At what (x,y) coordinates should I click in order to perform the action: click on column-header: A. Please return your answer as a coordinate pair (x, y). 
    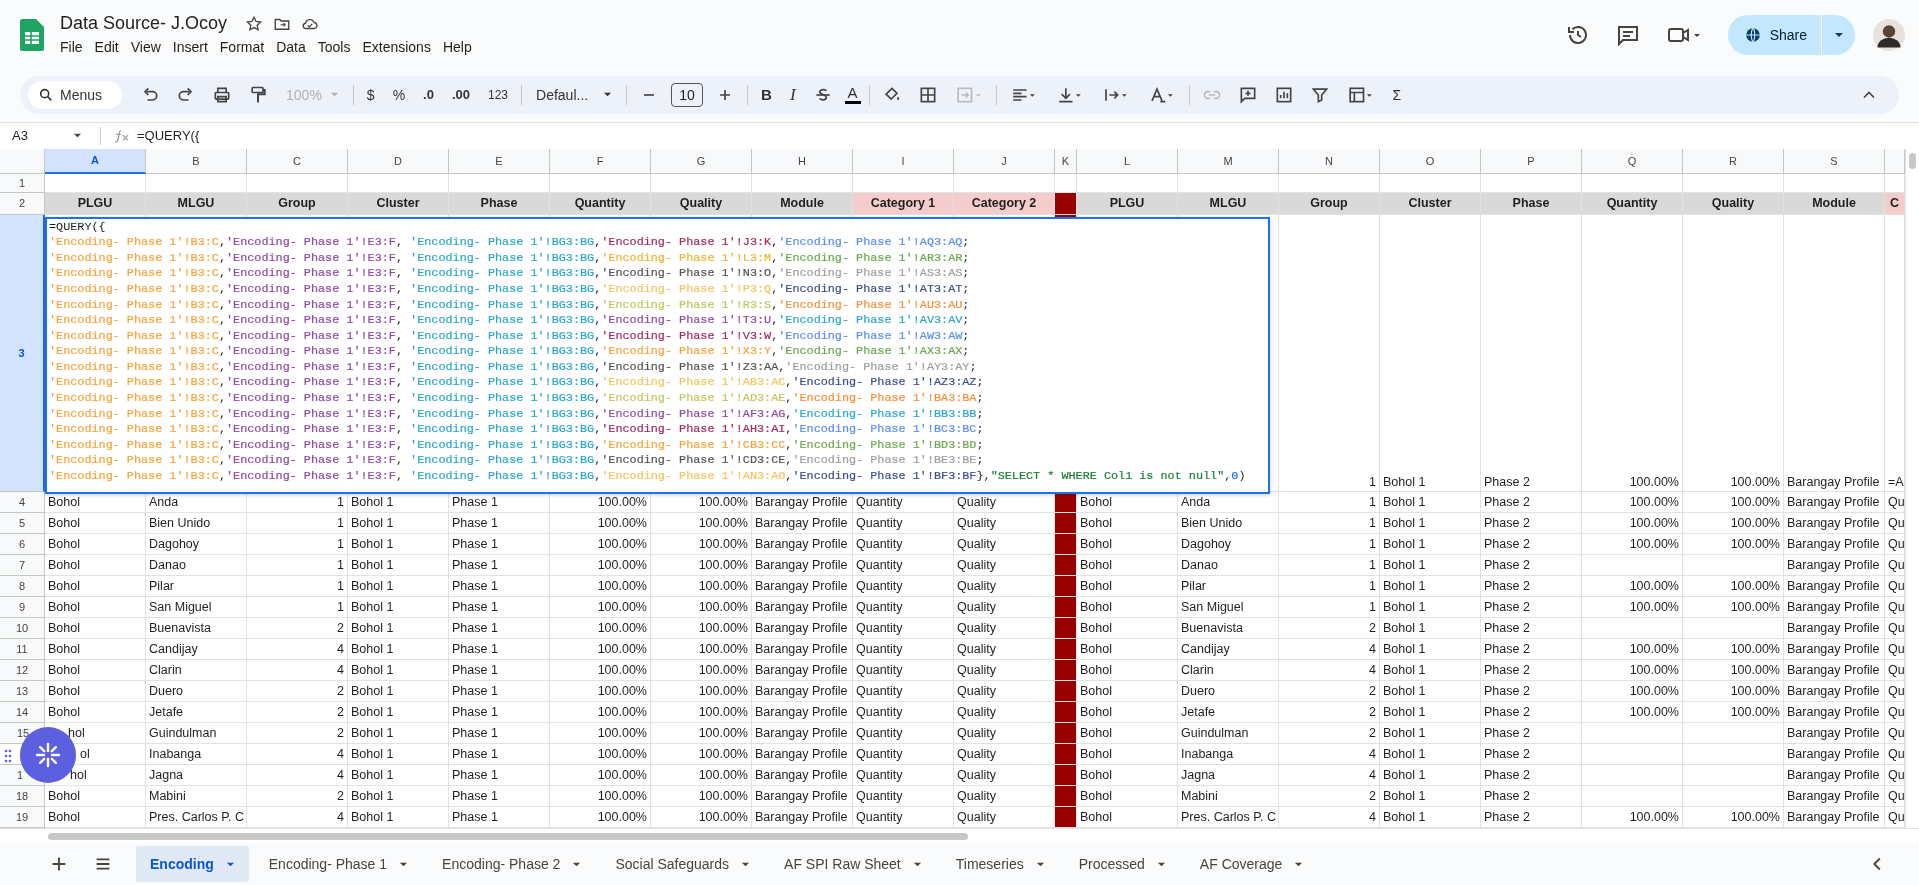
    Looking at the image, I should click on (95, 161).